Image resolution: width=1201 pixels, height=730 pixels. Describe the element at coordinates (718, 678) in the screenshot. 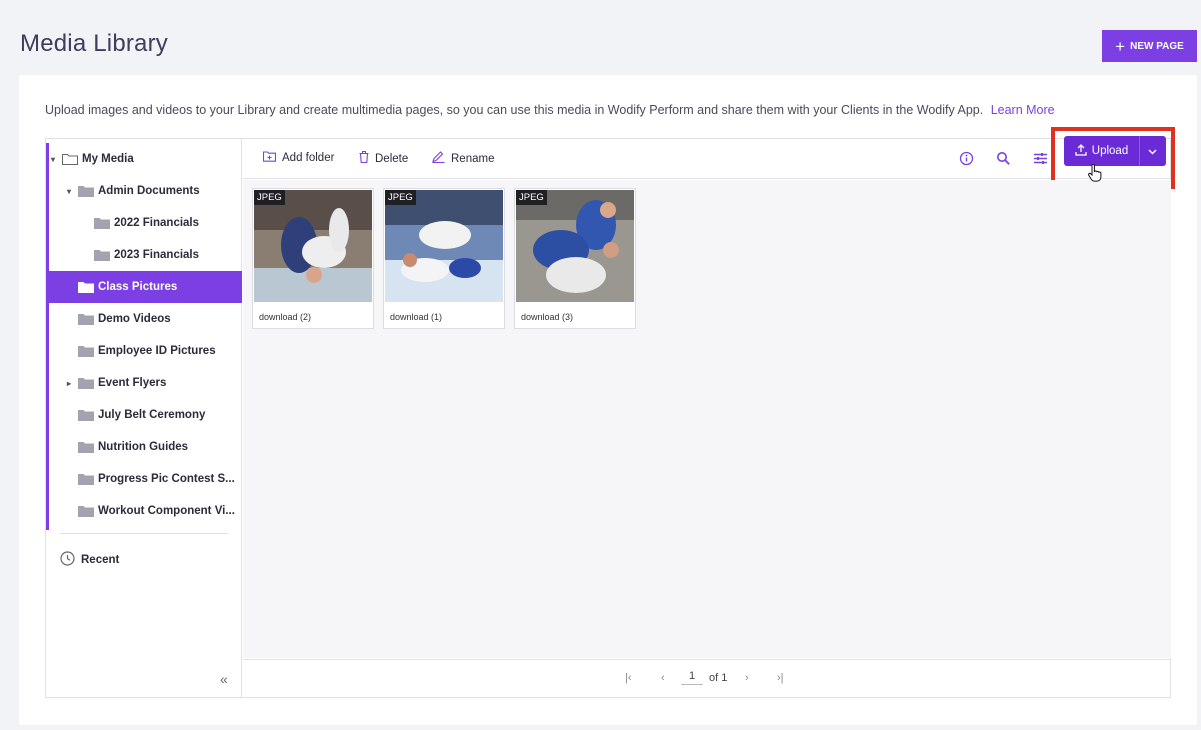

I see `page-count: of 1` at that location.